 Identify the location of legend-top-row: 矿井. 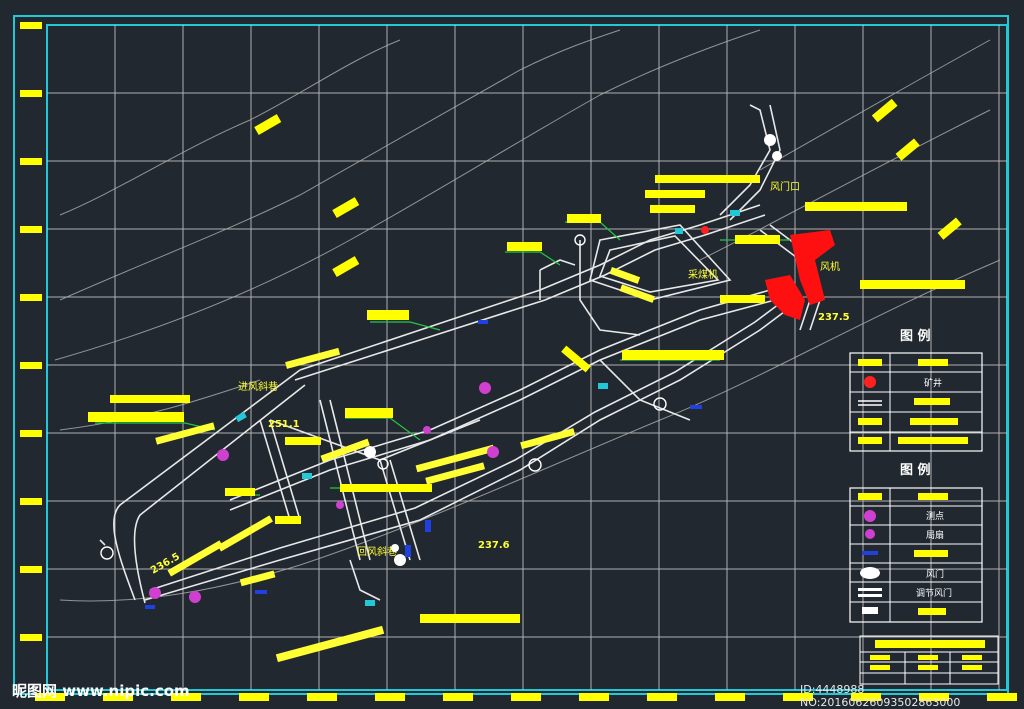
(933, 383).